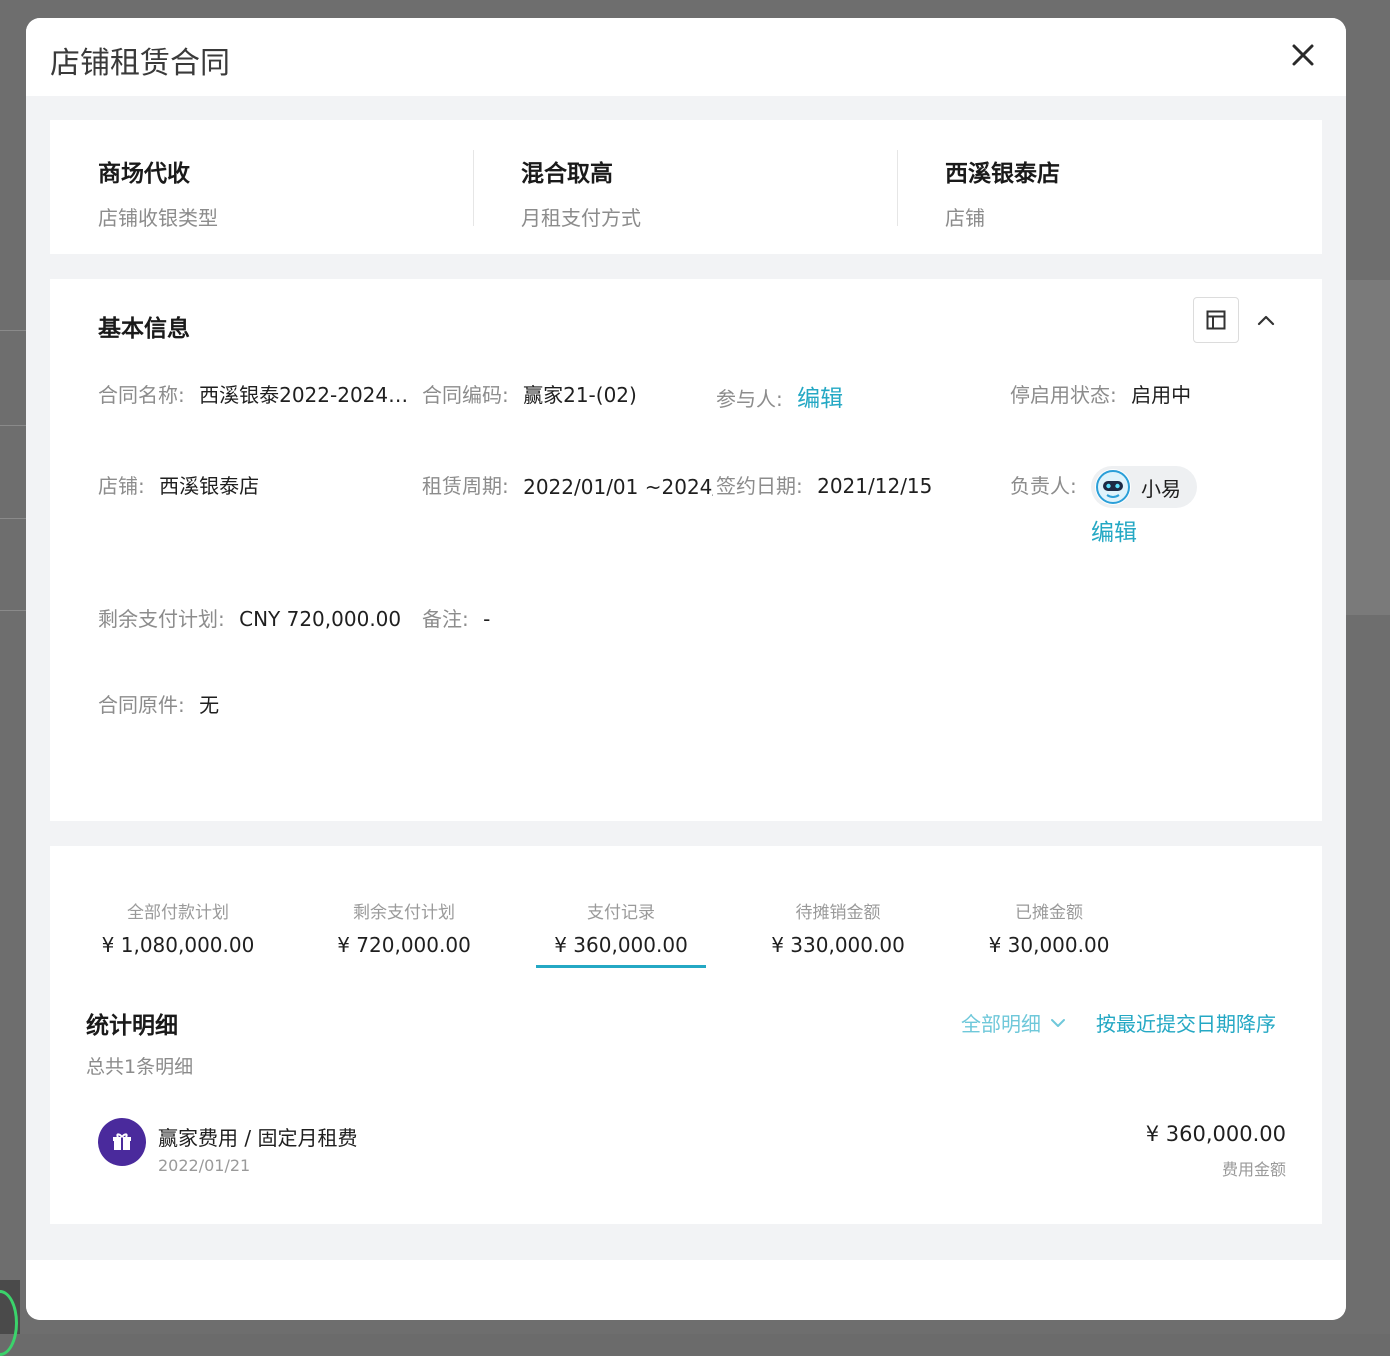  Describe the element at coordinates (298, 192) in the screenshot. I see `summary-item-cashier-type: 商场代收 店铺收银类型` at that location.